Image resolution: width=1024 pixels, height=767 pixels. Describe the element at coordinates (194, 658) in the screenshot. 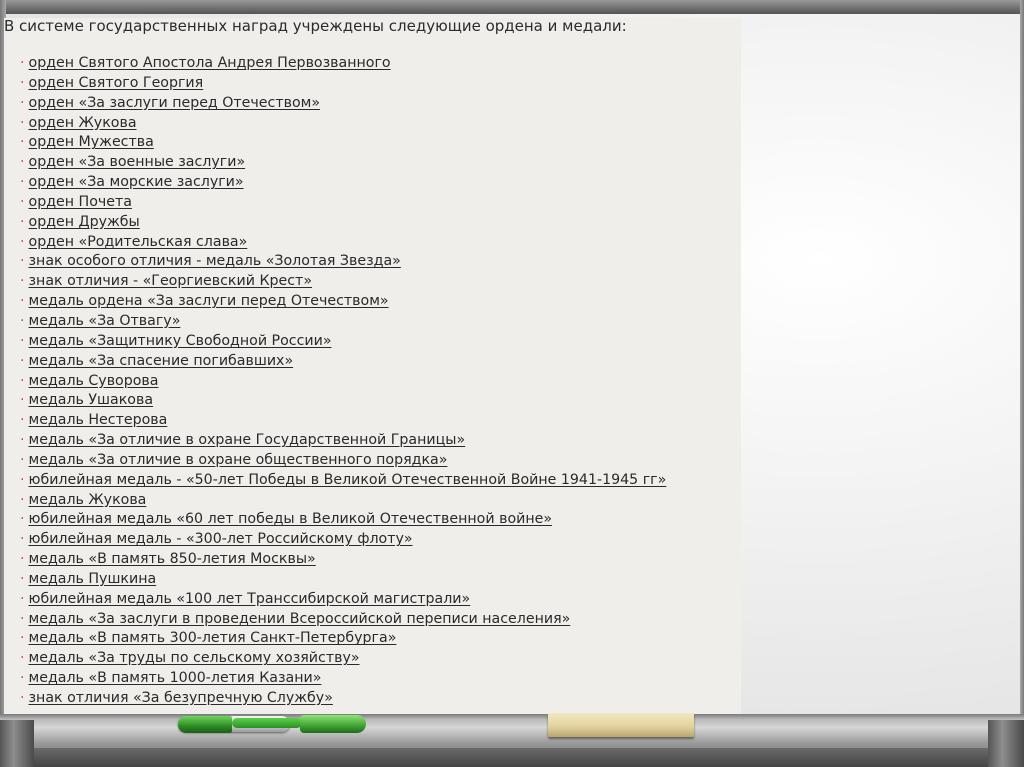

I see `award-link: медаль «За труды по сельскому хозяйству»` at that location.